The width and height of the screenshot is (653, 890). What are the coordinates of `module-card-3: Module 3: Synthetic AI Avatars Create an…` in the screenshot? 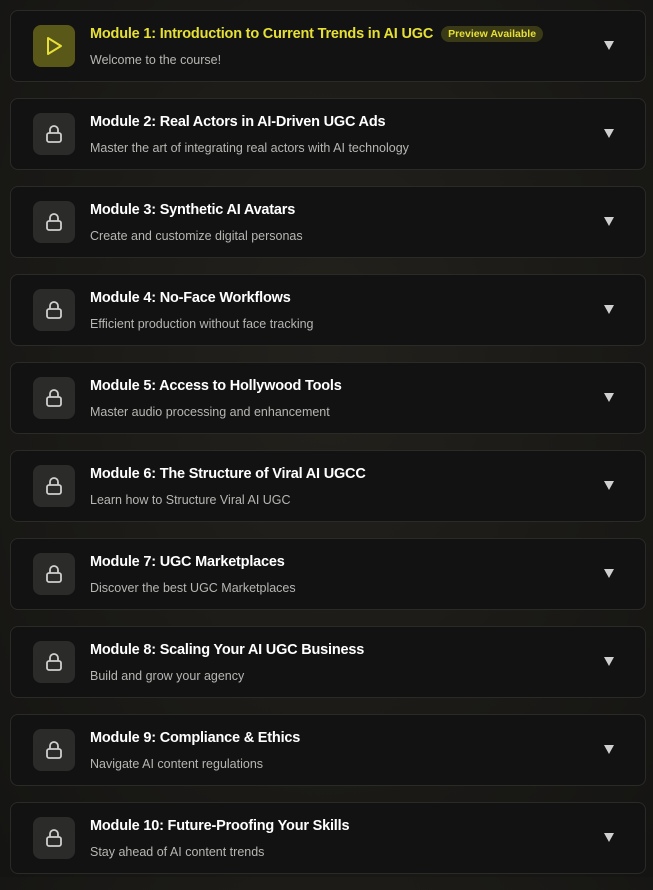 It's located at (328, 222).